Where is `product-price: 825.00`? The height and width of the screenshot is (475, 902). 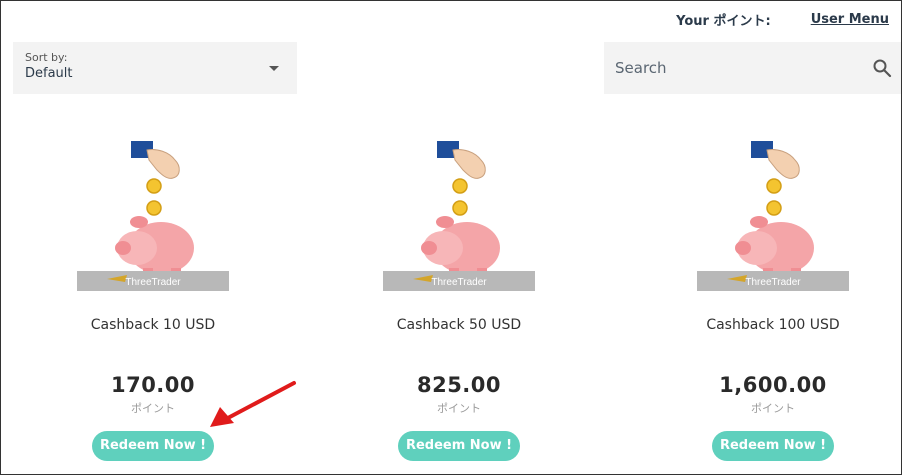
product-price: 825.00 is located at coordinates (459, 385).